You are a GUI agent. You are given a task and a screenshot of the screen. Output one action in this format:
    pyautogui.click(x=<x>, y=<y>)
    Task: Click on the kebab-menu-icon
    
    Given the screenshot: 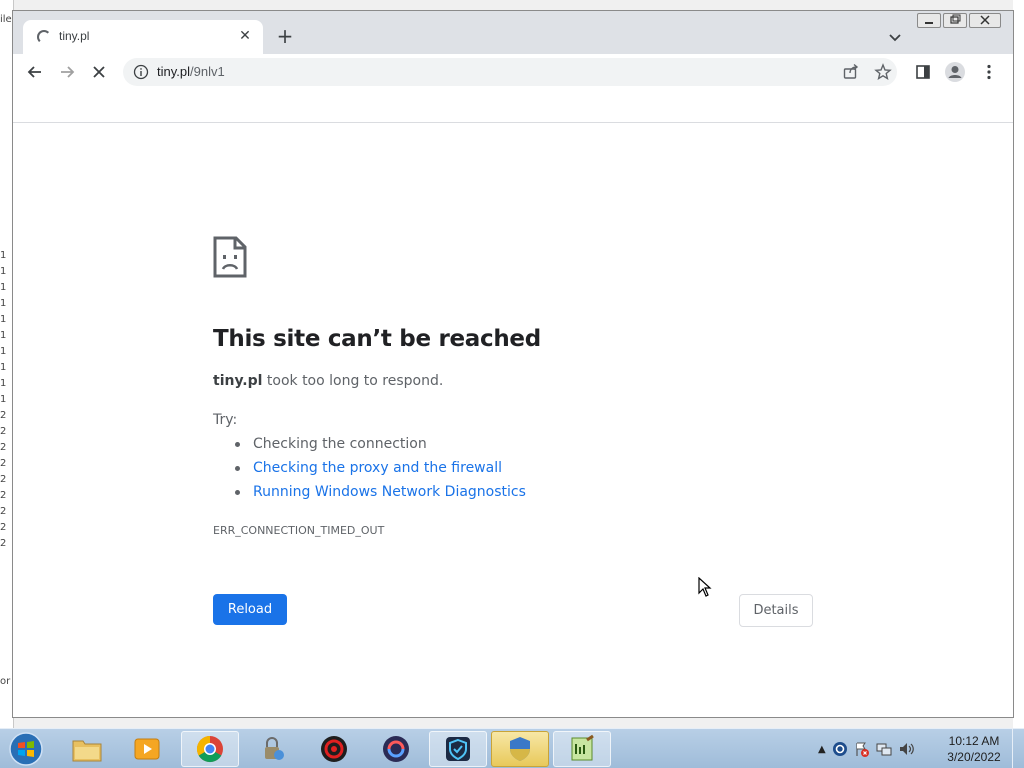 What is the action you would take?
    pyautogui.click(x=989, y=72)
    